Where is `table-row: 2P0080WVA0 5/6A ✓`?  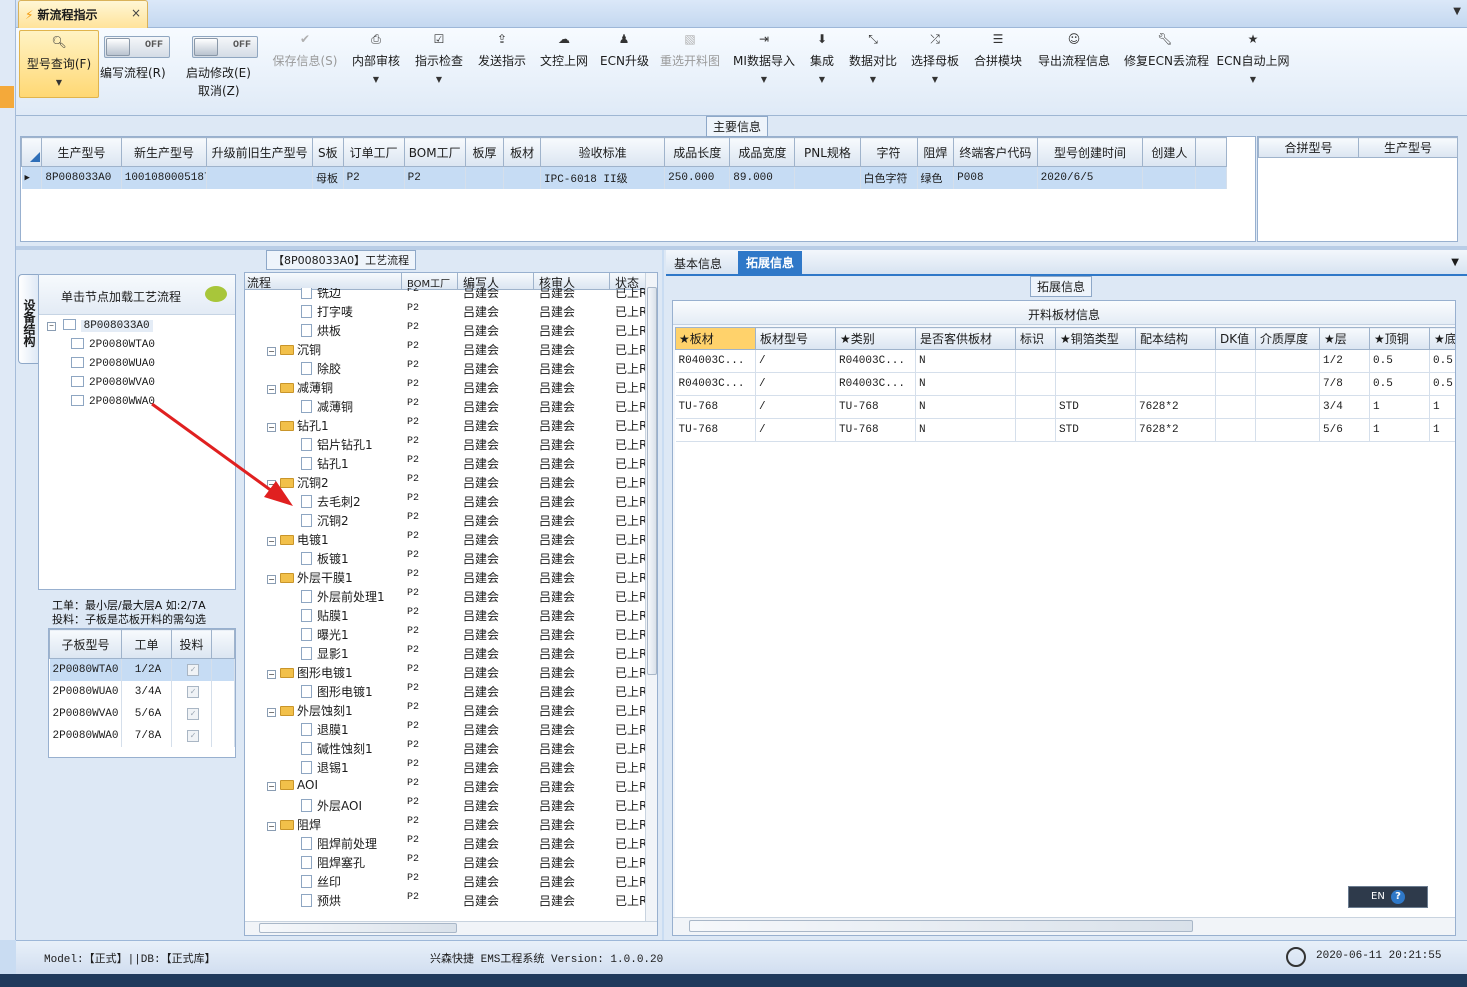 table-row: 2P0080WVA0 5/6A ✓ is located at coordinates (142, 713).